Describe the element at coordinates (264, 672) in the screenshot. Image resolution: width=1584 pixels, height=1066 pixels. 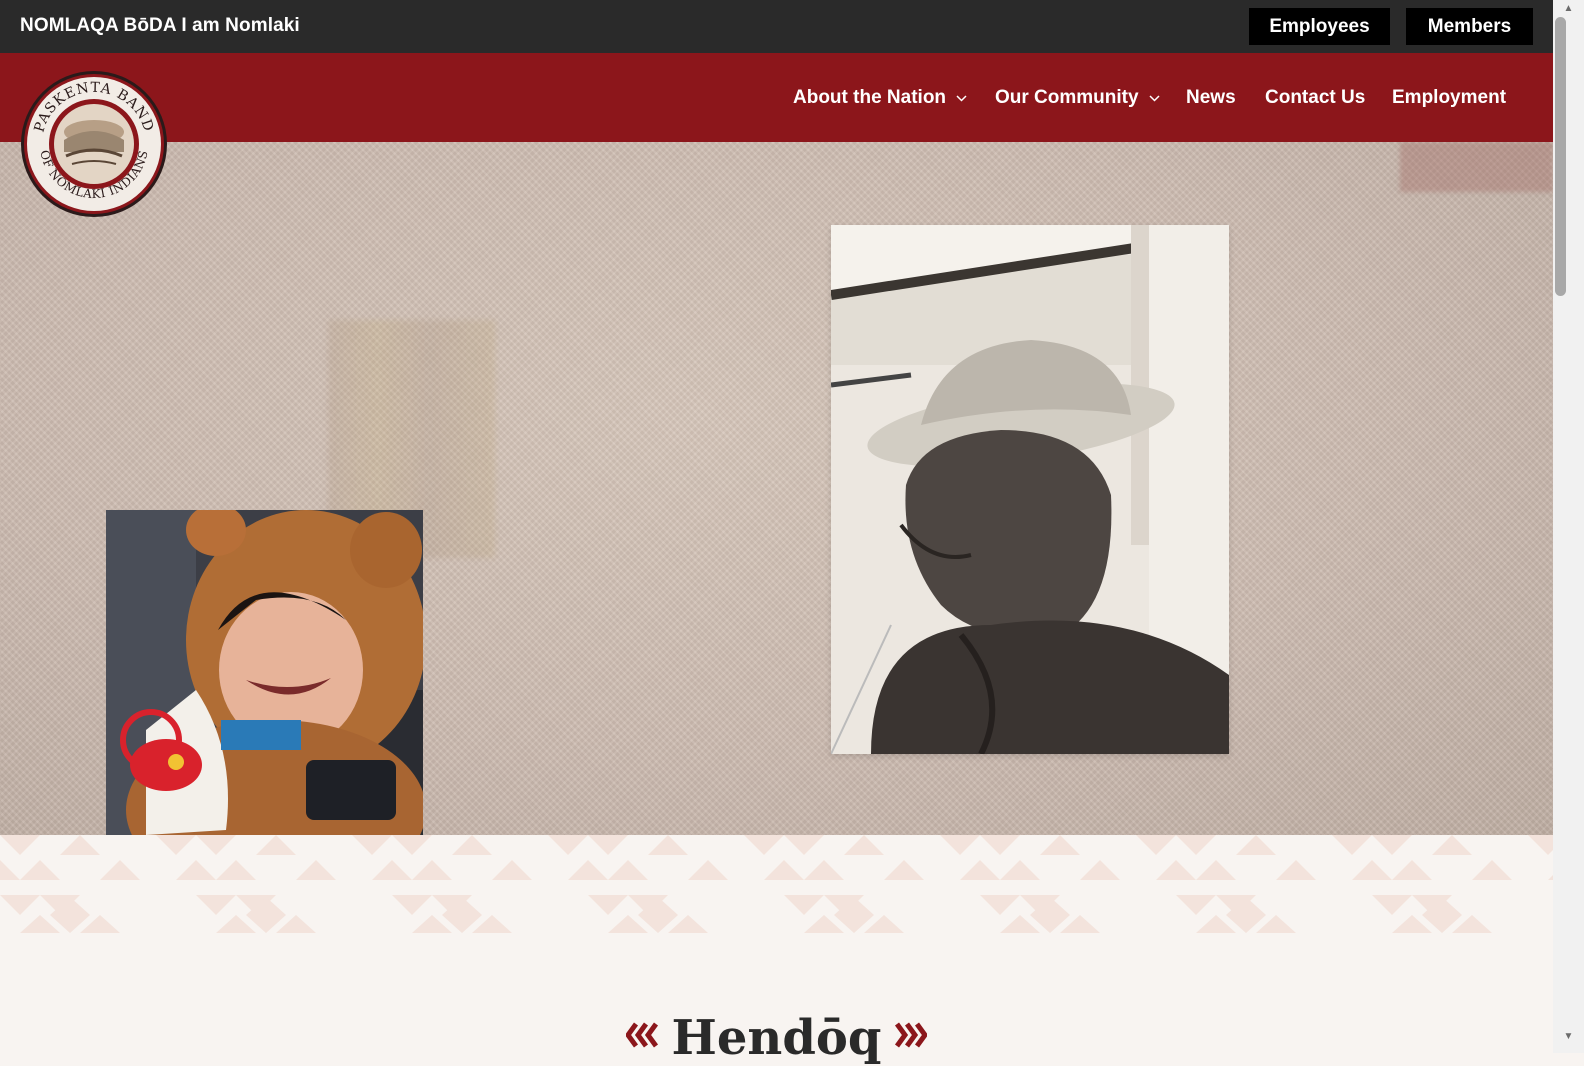
I see `child-bear-costume-photo` at that location.